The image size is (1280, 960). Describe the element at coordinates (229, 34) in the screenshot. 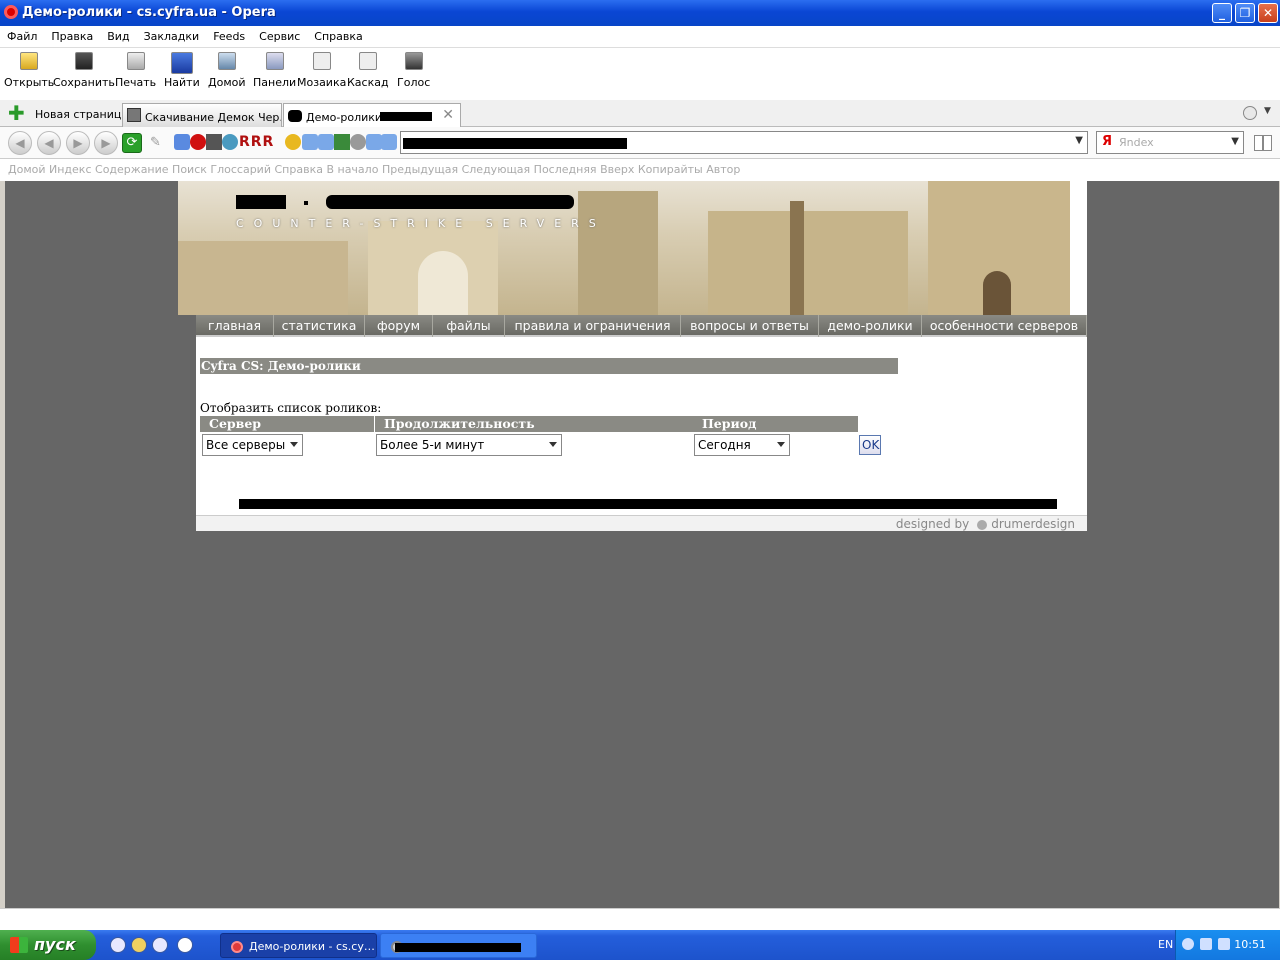

I see `menu-feeds: Feeds` at that location.